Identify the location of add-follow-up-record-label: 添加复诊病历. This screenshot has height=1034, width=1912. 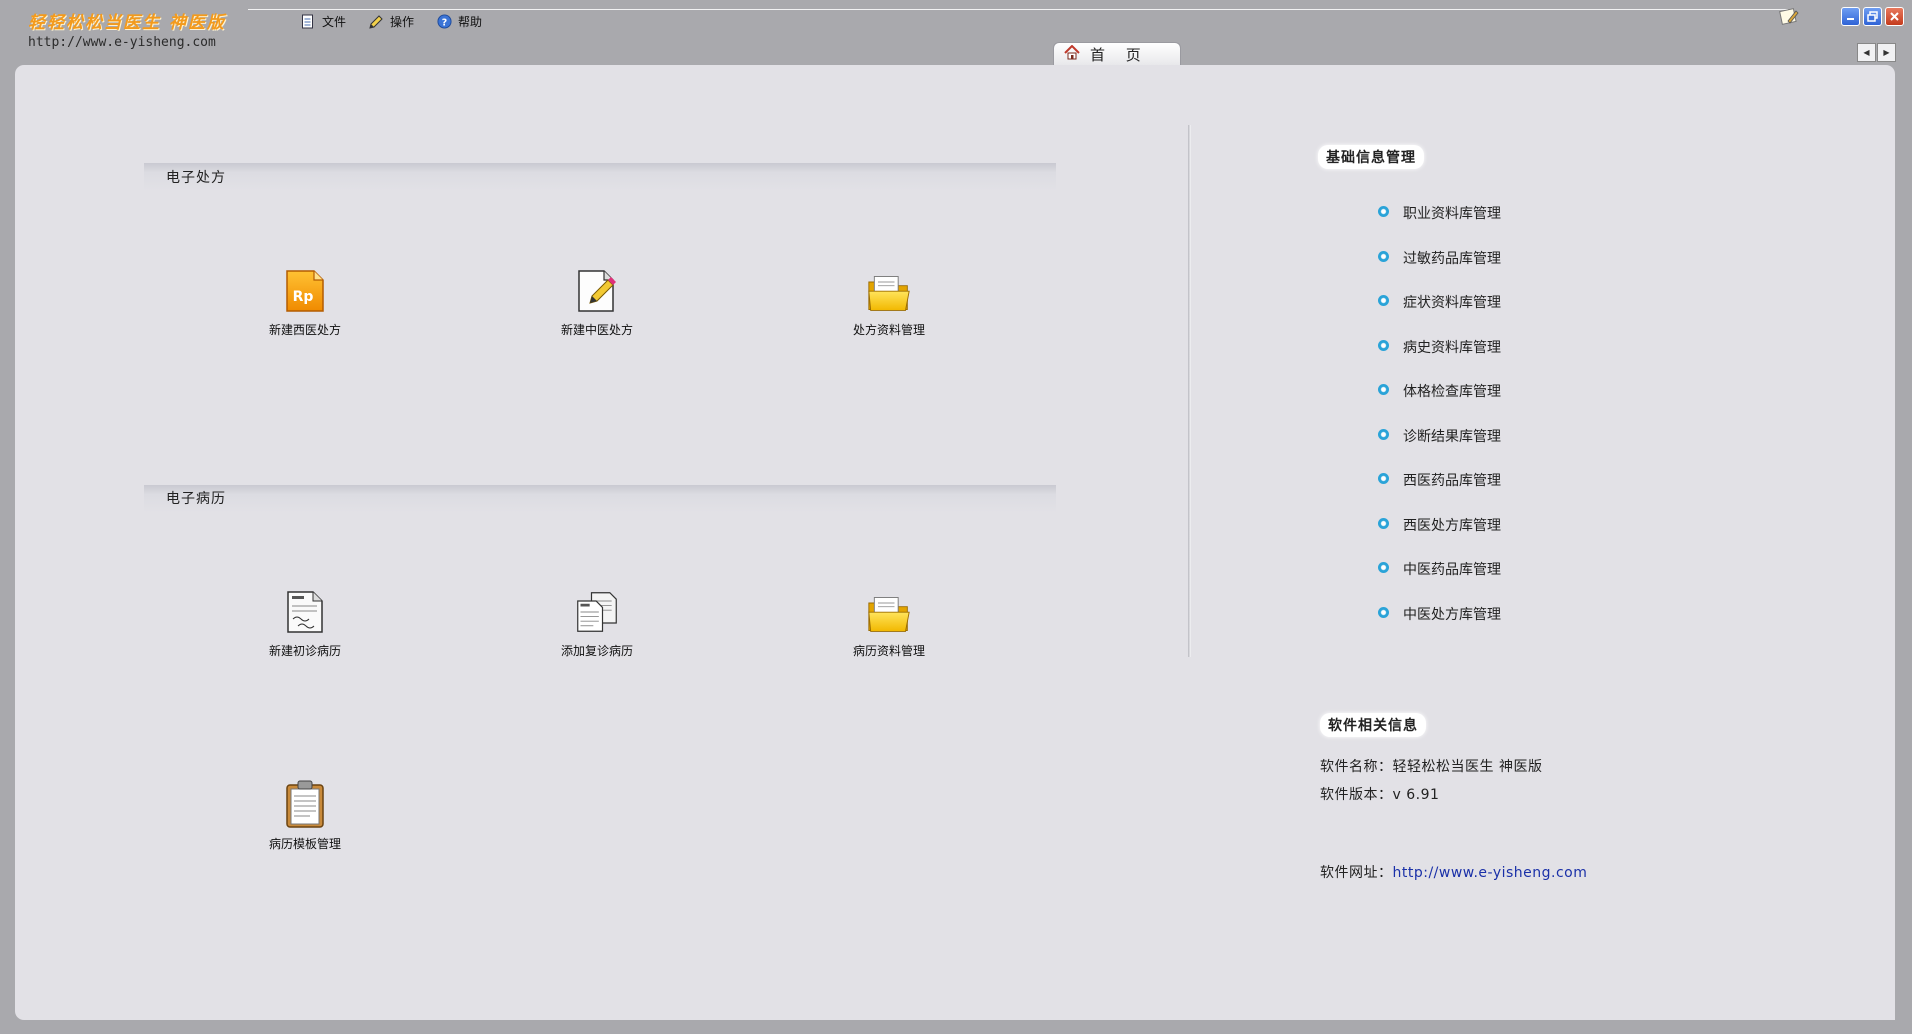
(596, 651).